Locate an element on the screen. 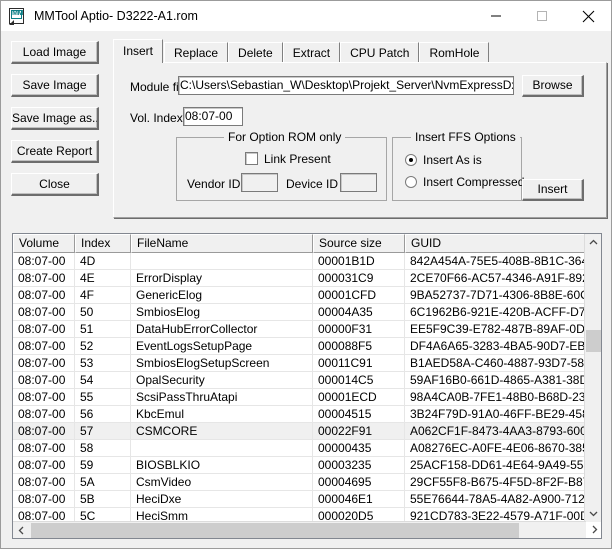 Image resolution: width=612 pixels, height=549 pixels. scroll-right-button is located at coordinates (593, 529).